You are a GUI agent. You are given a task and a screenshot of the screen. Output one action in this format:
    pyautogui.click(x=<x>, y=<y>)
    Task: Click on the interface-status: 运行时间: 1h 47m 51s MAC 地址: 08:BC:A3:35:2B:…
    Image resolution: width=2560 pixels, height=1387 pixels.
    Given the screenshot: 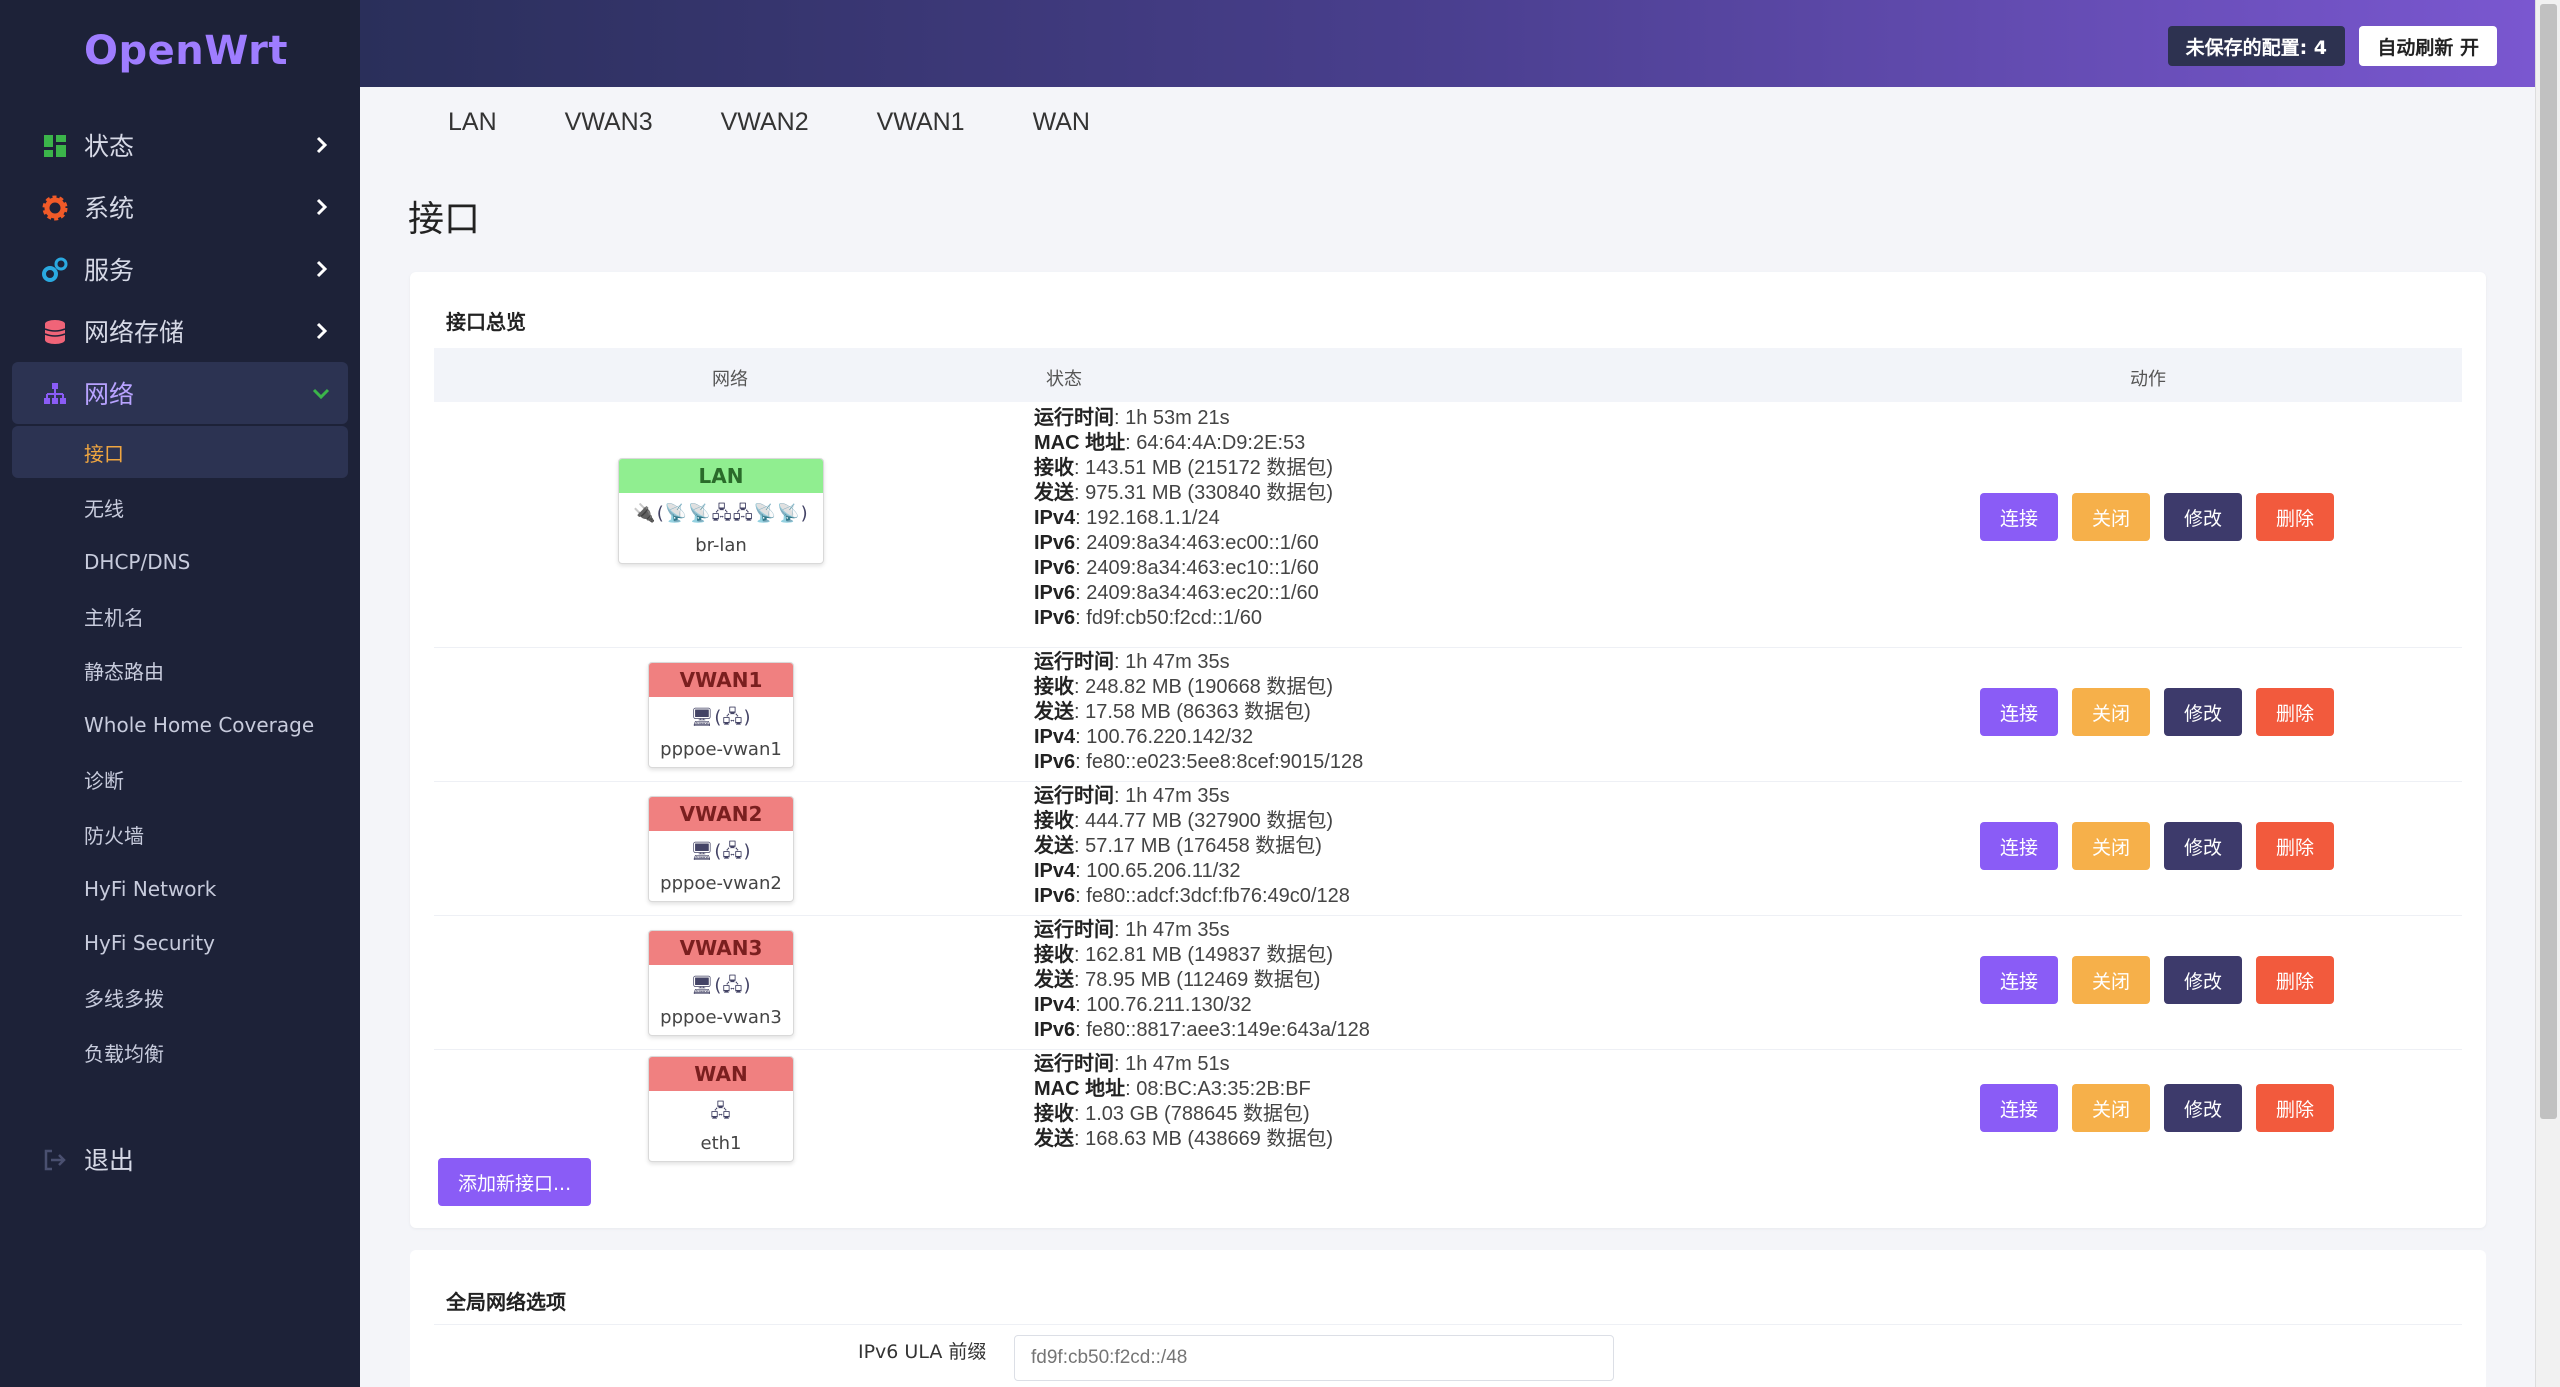 What is the action you would take?
    pyautogui.click(x=1184, y=1101)
    